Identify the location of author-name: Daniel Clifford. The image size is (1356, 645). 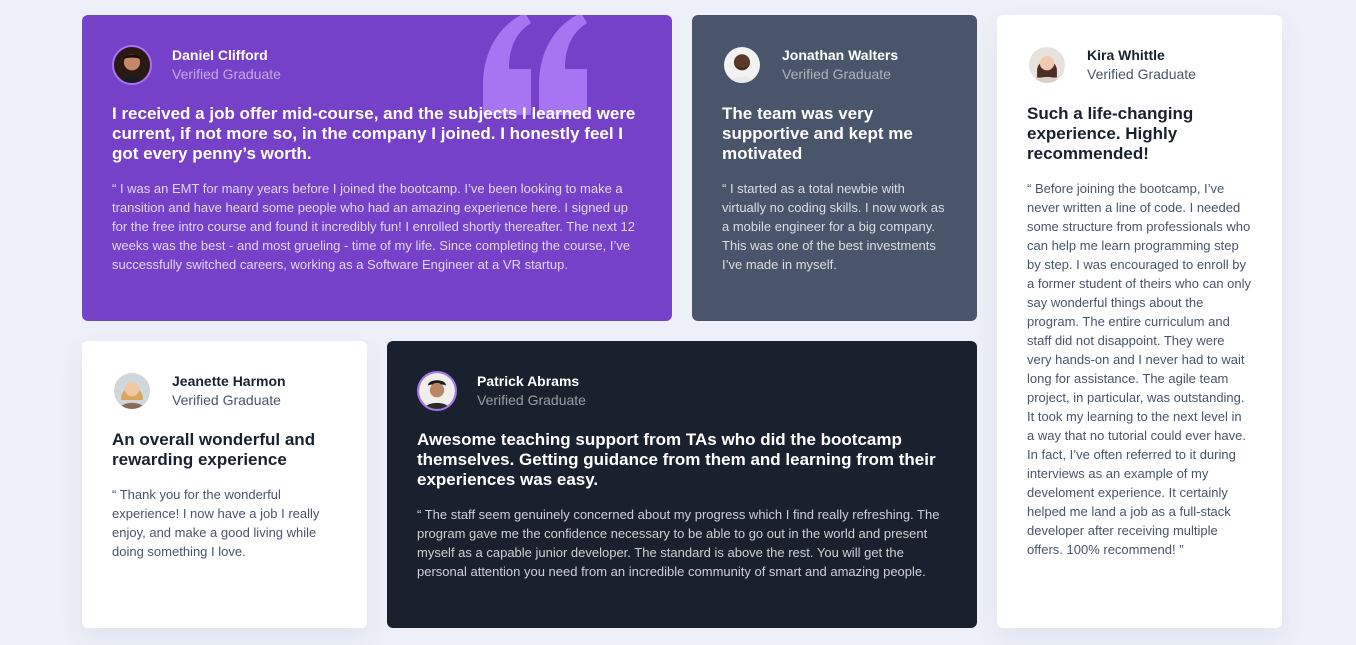
(220, 55).